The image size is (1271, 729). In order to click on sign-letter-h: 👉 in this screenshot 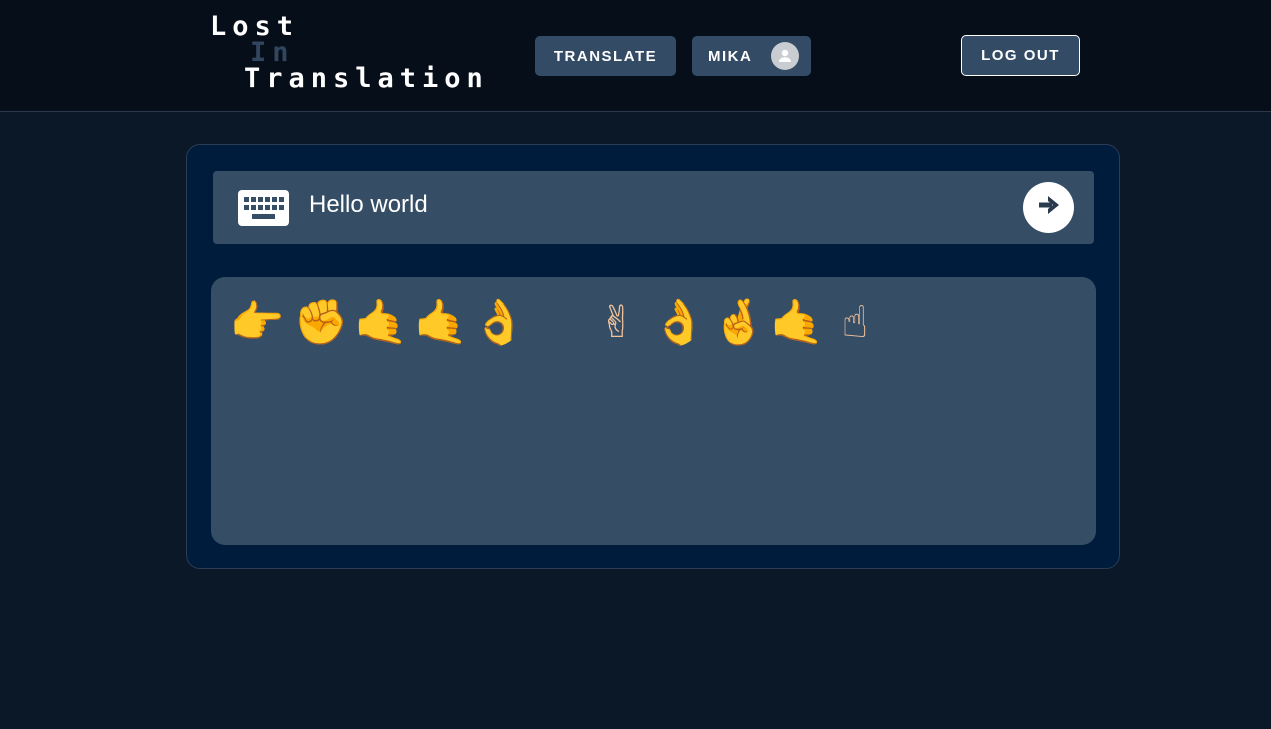, I will do `click(257, 322)`.